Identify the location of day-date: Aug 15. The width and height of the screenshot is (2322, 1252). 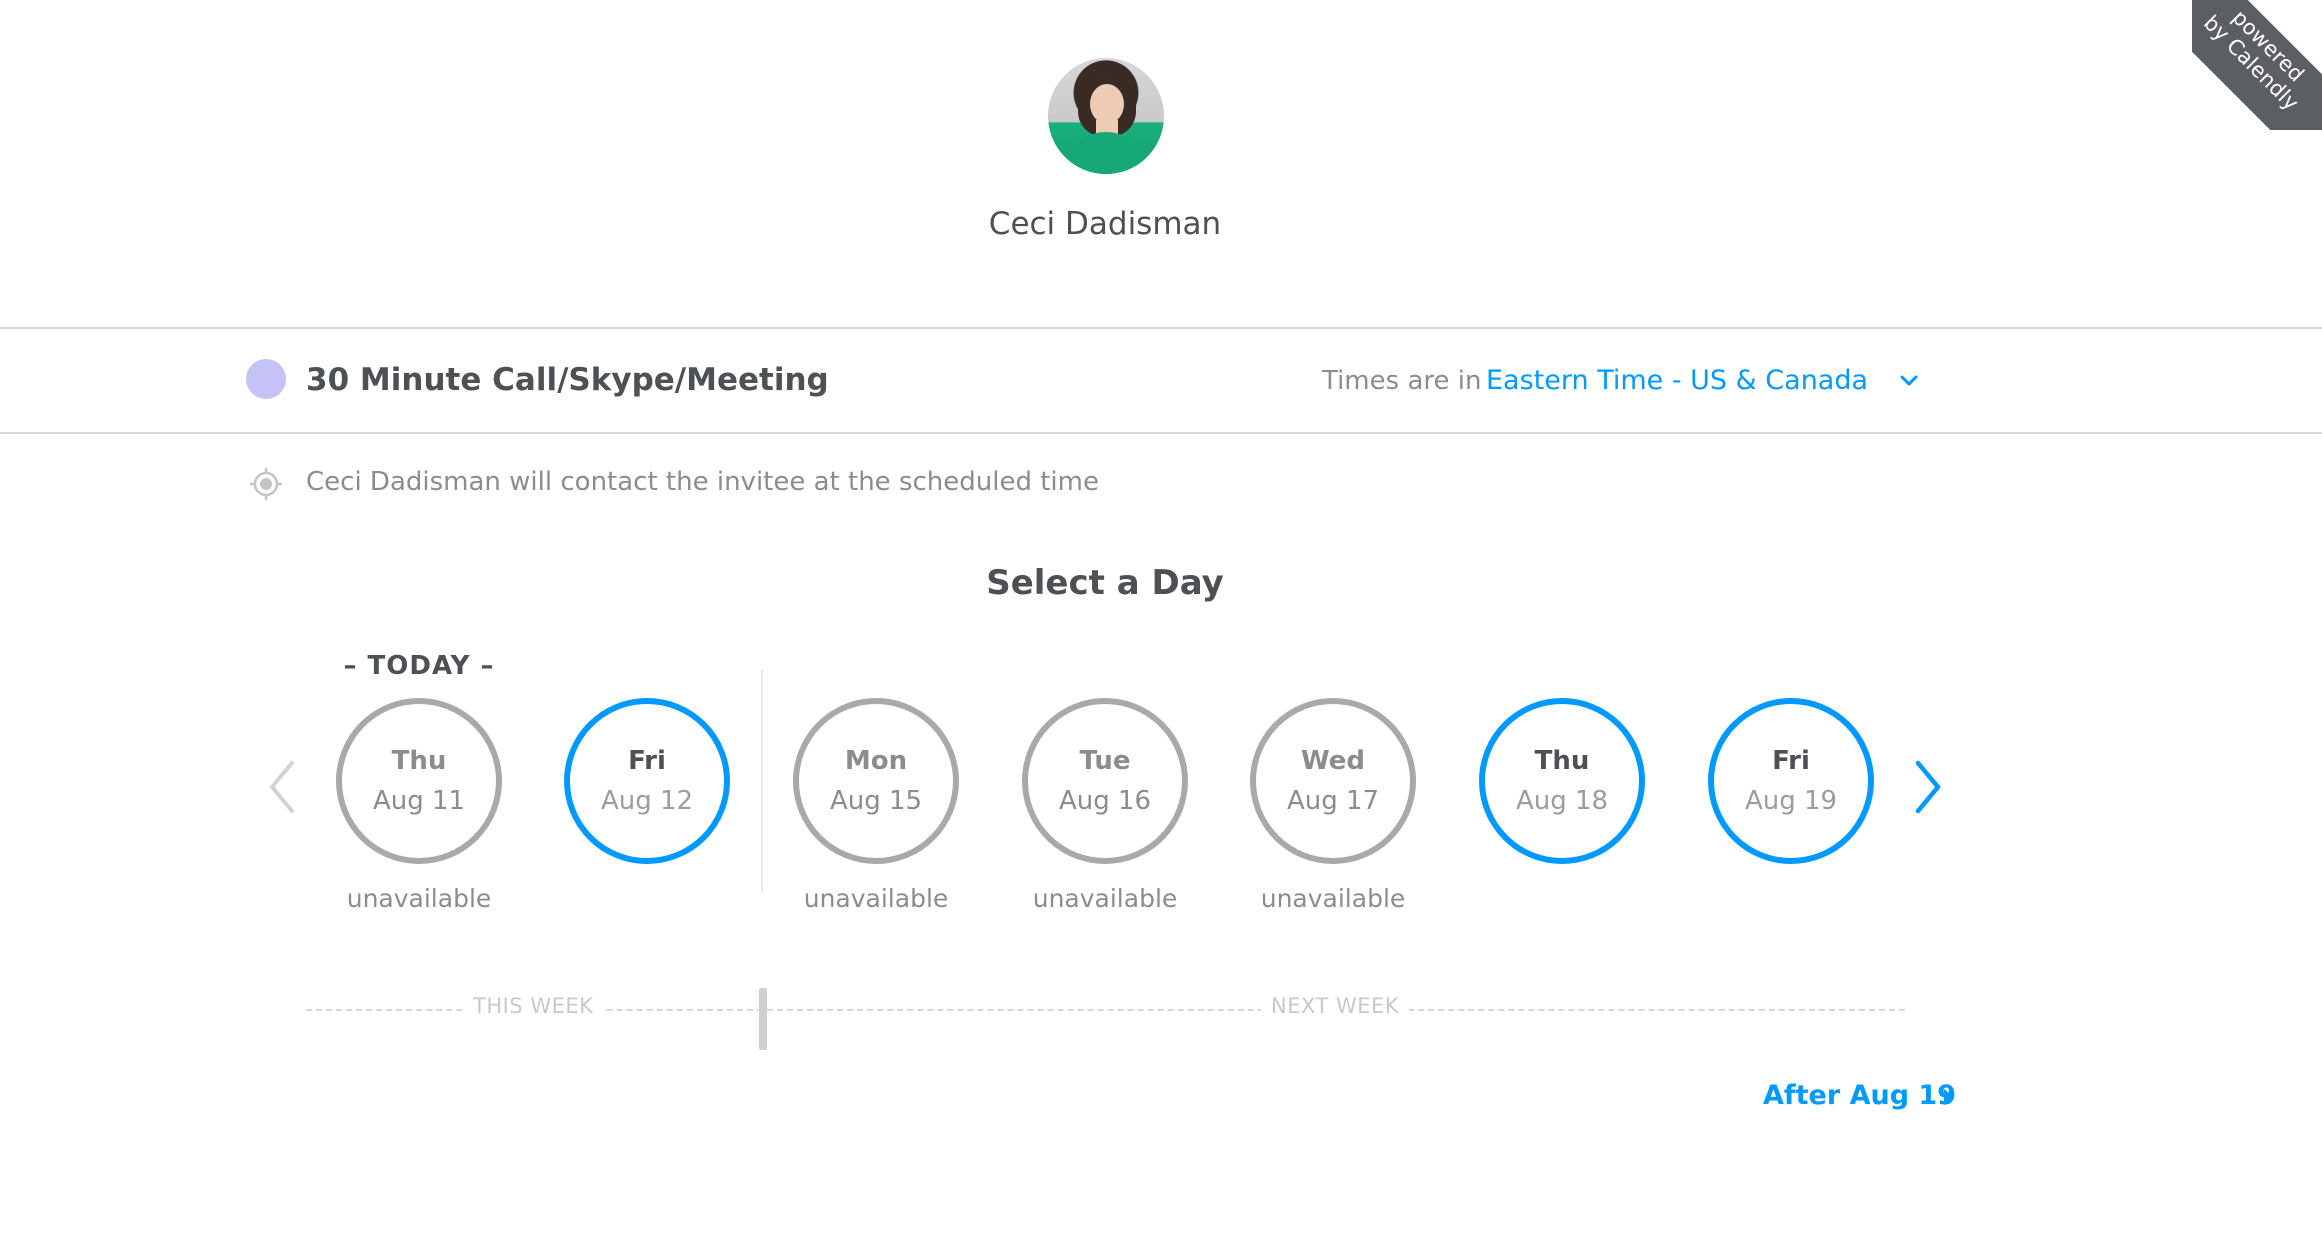
(876, 801).